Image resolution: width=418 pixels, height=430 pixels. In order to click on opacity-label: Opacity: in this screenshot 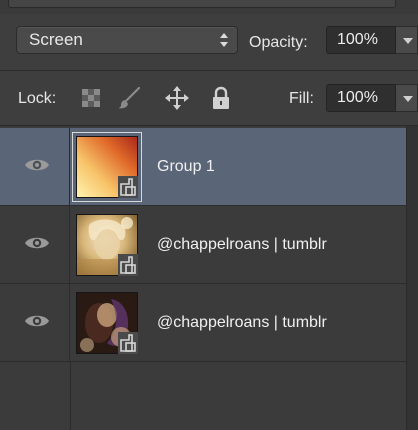, I will do `click(278, 42)`.